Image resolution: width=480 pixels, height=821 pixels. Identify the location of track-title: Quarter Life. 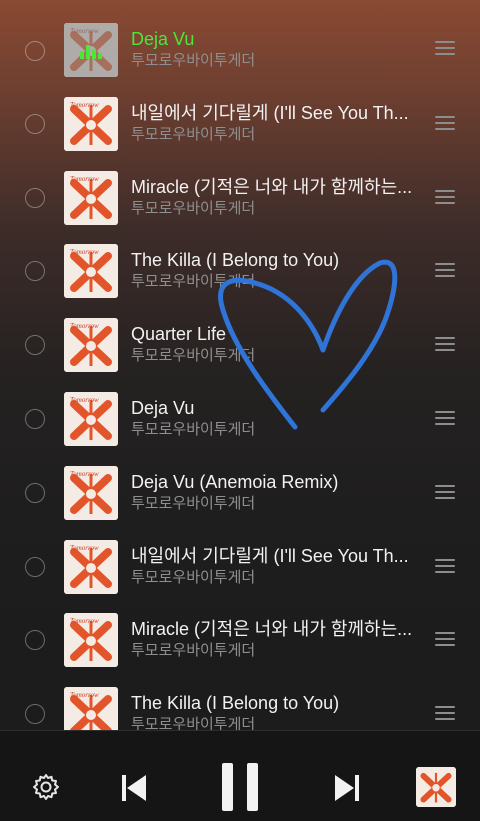
(179, 334).